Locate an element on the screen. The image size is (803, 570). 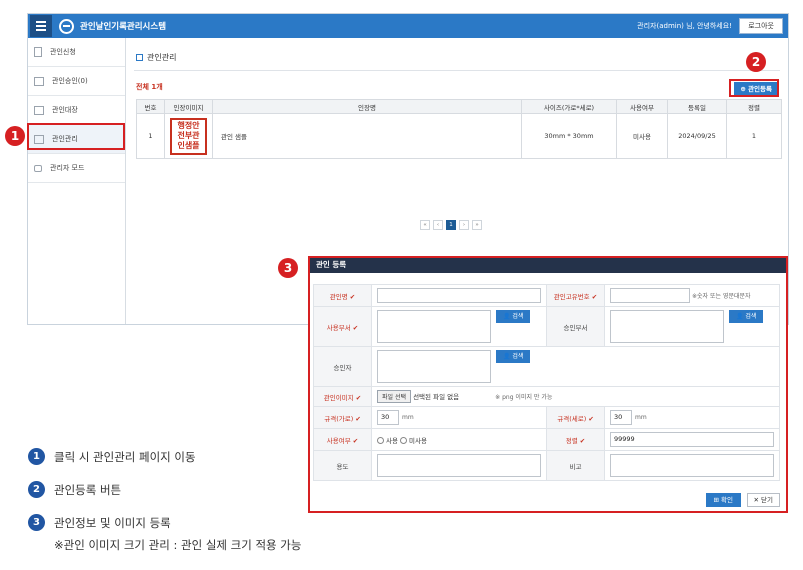
sidebar-item-seal-request: 관인신청 is located at coordinates (76, 52).